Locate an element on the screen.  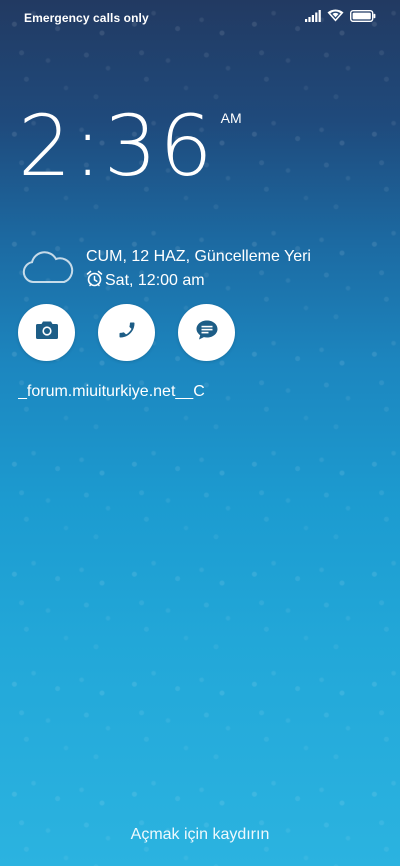
lockscreen-shortcuts is located at coordinates (126, 332).